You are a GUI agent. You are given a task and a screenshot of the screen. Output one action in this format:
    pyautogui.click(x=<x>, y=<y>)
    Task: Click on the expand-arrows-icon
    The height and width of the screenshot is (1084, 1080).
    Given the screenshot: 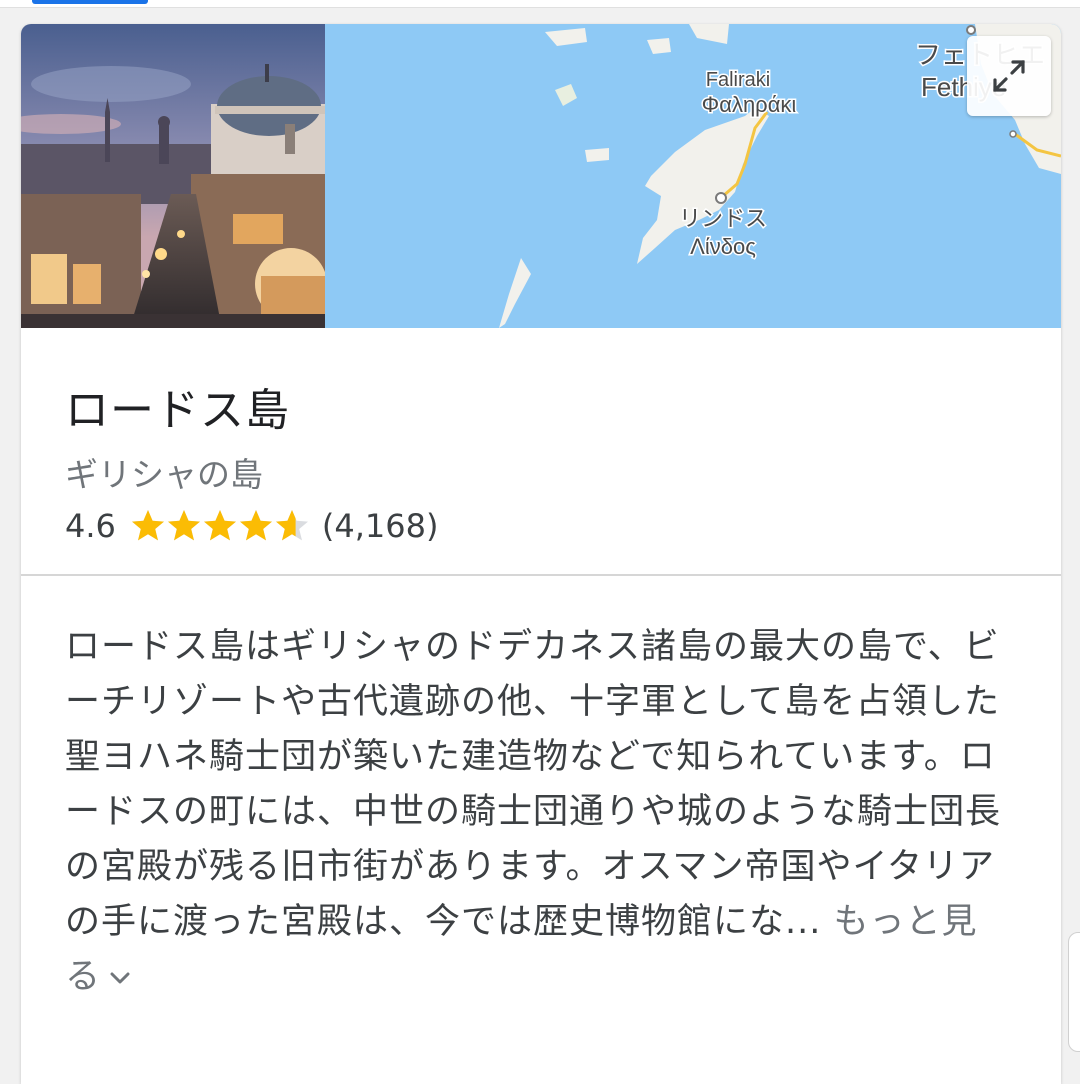 What is the action you would take?
    pyautogui.click(x=1009, y=76)
    